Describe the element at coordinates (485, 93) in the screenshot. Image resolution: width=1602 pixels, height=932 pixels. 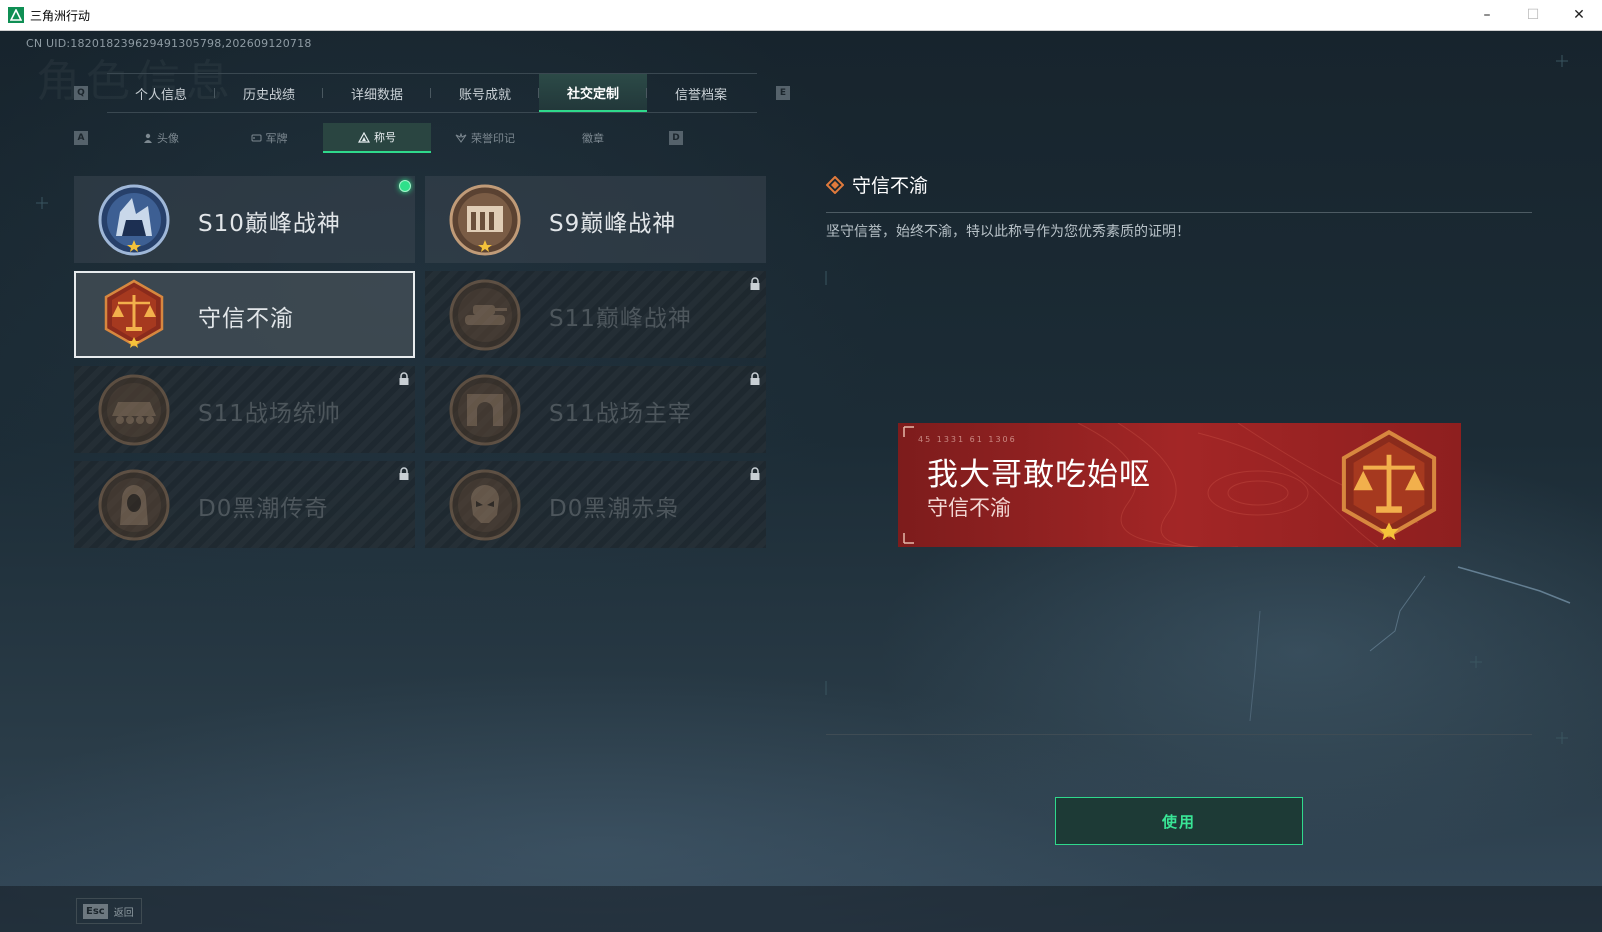
I see `tab-achievements: 账号成就` at that location.